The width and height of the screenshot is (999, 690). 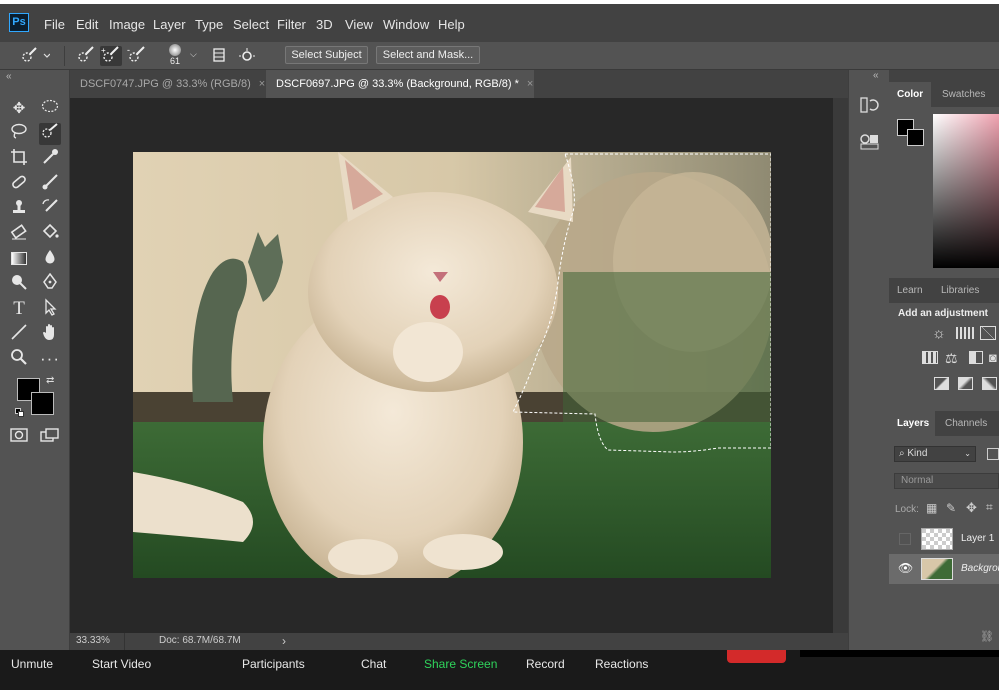 I want to click on eraser-tool-icon, so click(x=19, y=234).